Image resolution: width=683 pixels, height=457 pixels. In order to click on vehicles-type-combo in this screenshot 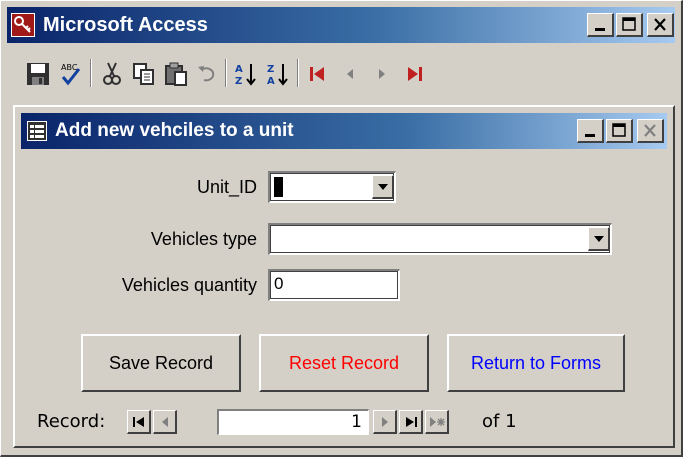, I will do `click(440, 239)`.